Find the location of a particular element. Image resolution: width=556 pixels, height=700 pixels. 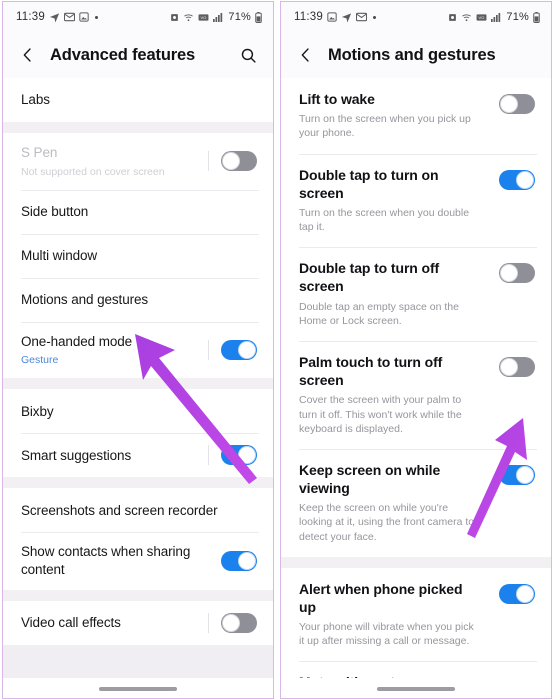

settings-section-bixby: Bixby Smart suggestions is located at coordinates (138, 433).